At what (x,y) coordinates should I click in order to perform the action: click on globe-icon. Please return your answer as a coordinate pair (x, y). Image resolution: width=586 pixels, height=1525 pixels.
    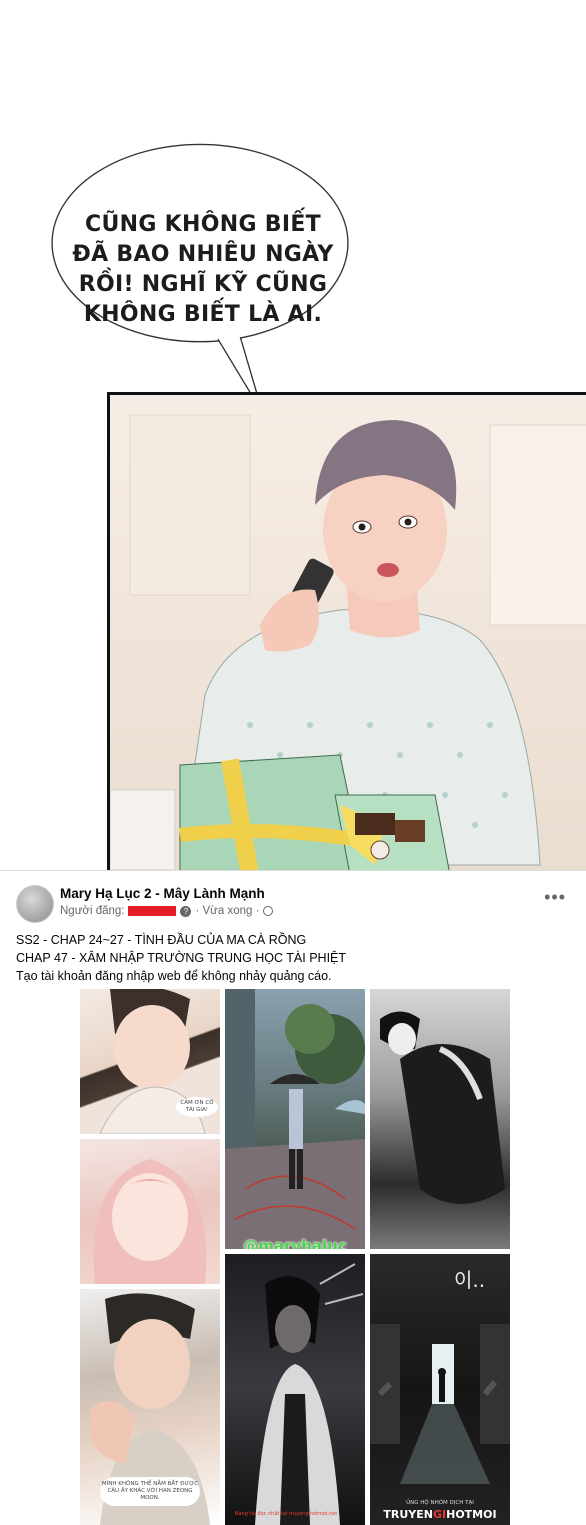
    Looking at the image, I should click on (268, 911).